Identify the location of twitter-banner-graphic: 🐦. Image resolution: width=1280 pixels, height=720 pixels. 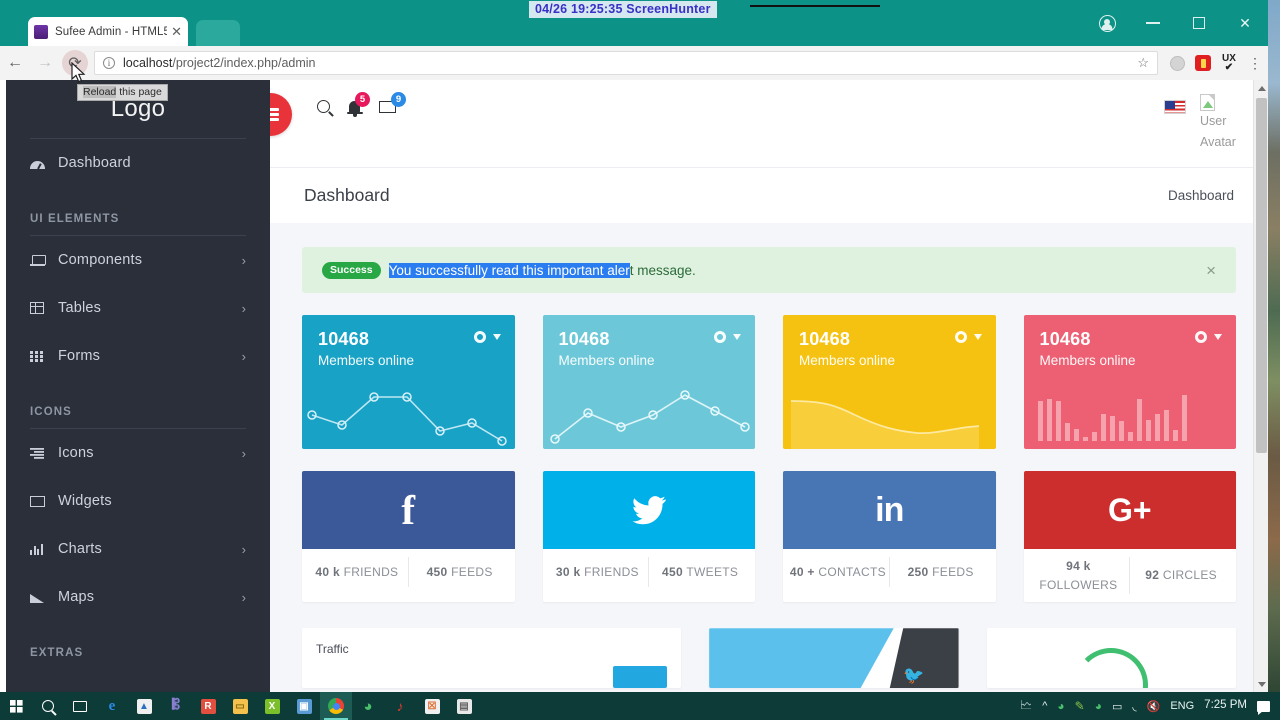
(834, 658).